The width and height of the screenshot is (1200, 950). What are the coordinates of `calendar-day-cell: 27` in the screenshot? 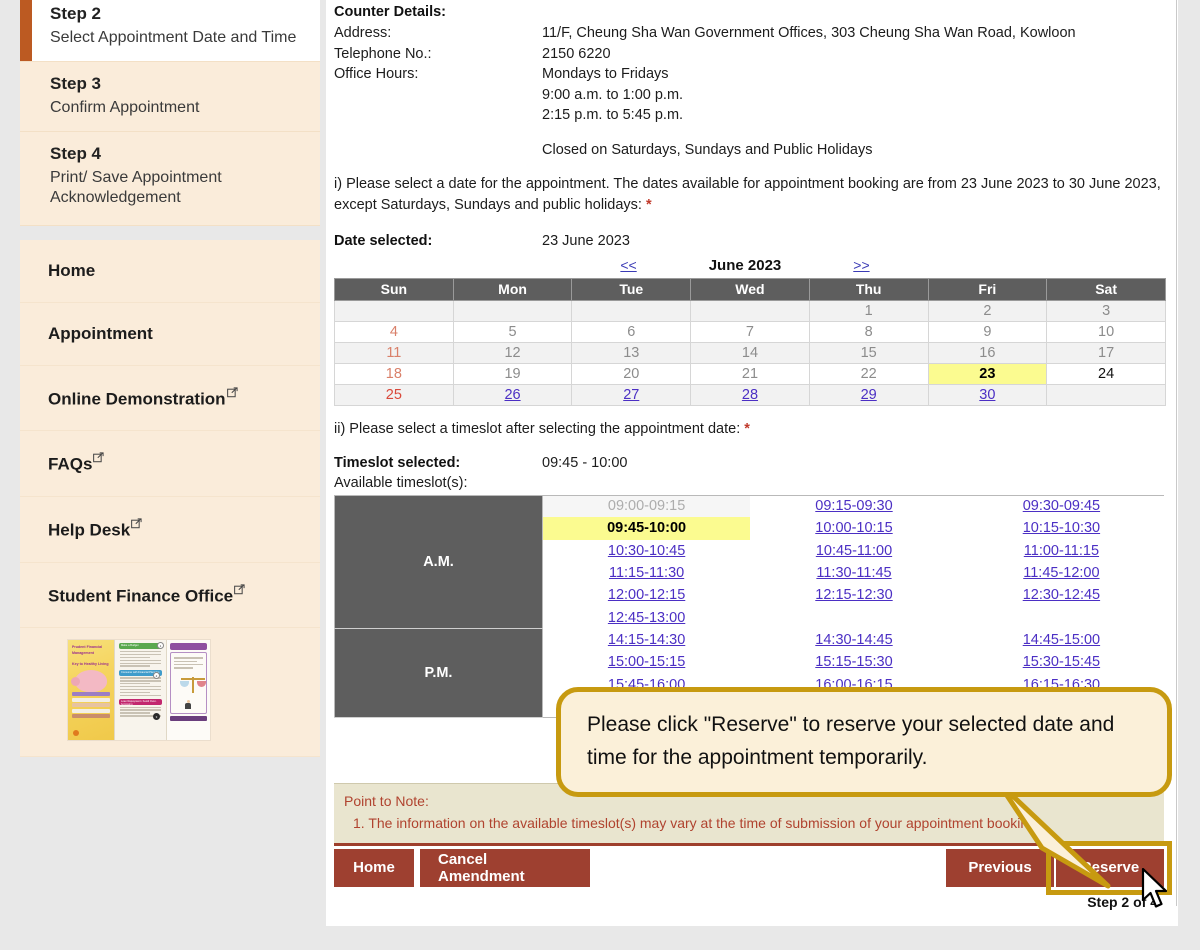 It's located at (631, 394).